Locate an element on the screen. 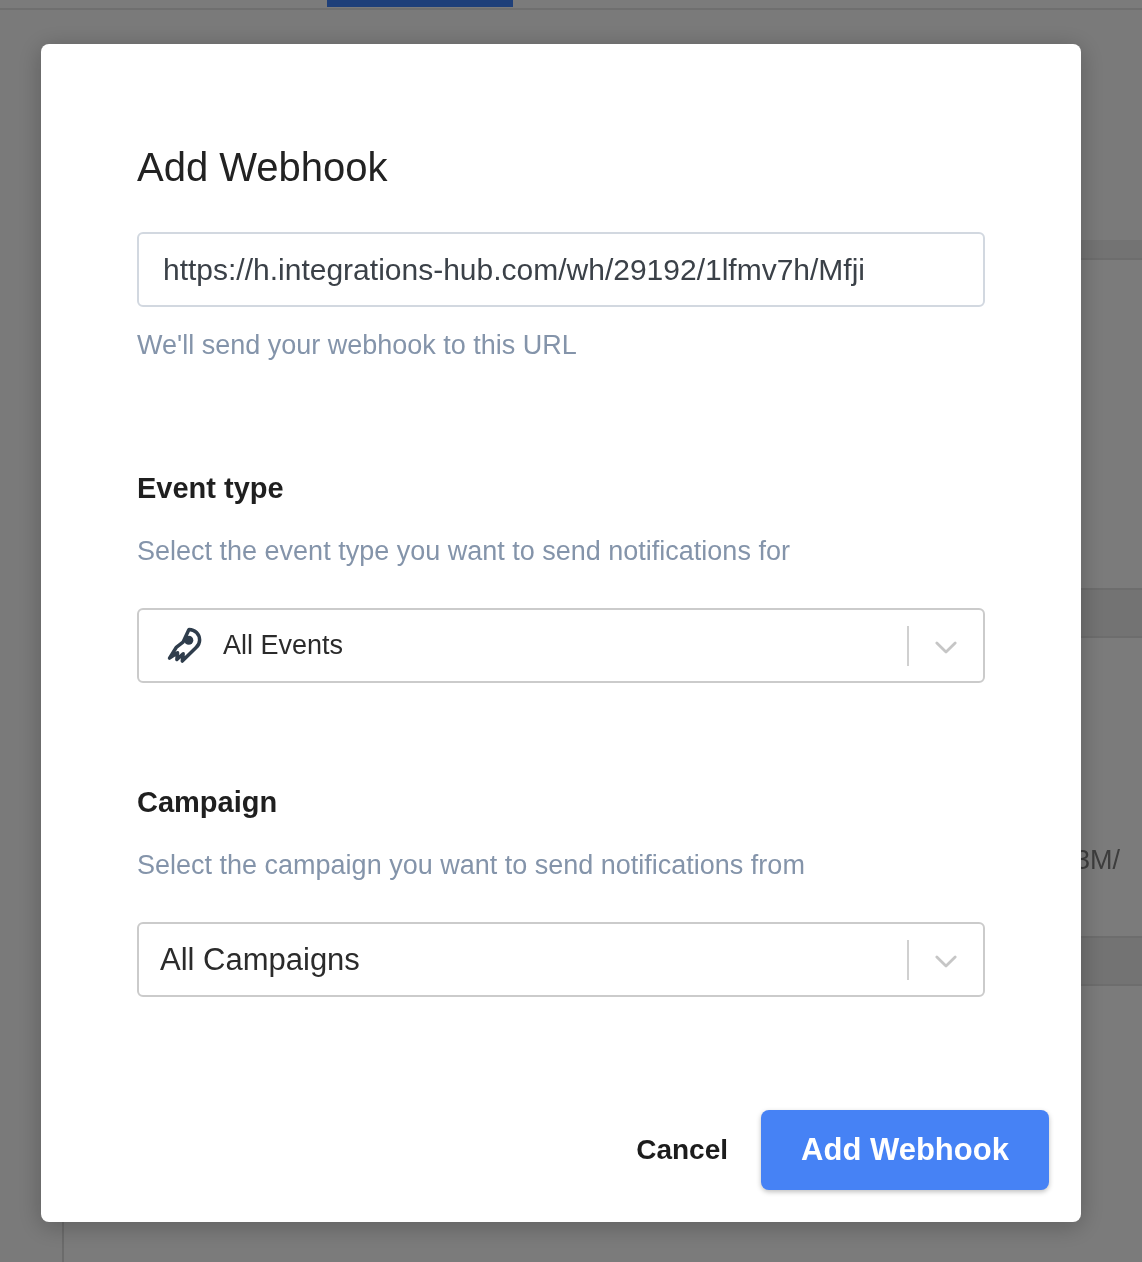  dropdown-select: All Campaigns is located at coordinates (561, 959).